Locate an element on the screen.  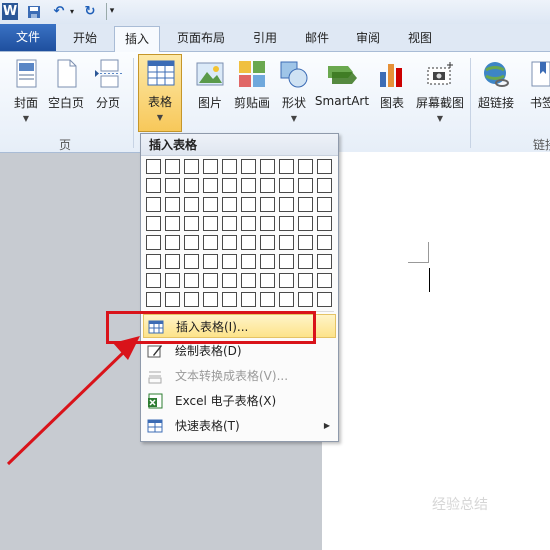
table-button: 表格 ▼ is located at coordinates (160, 93).